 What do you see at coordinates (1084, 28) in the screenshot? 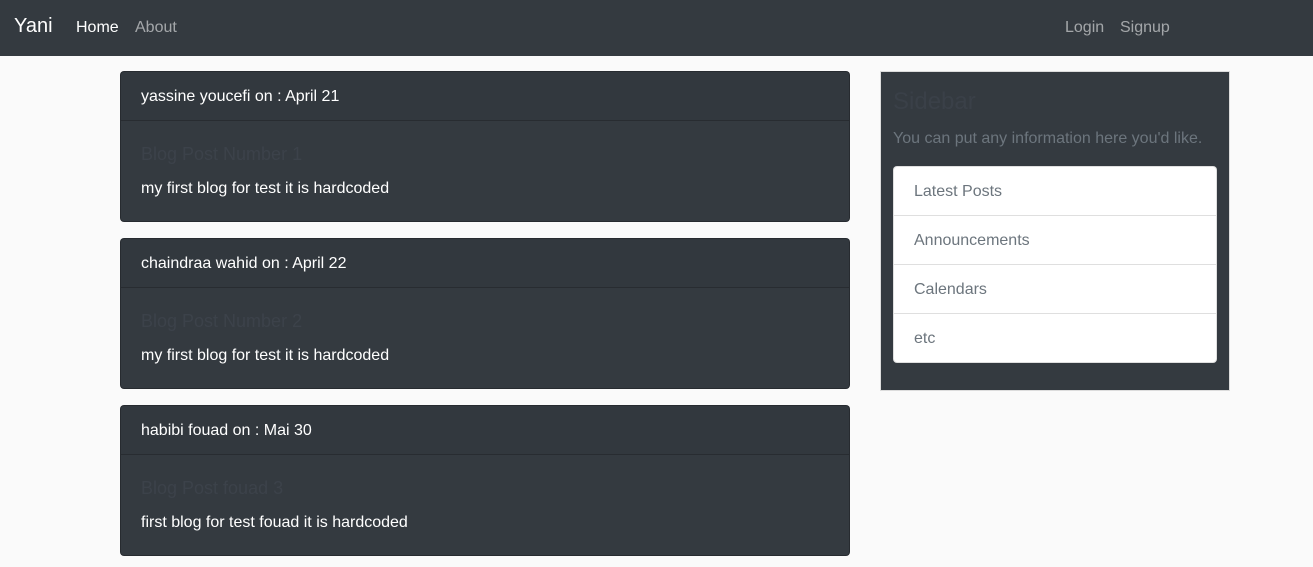
I see `nav-link-login: Login` at bounding box center [1084, 28].